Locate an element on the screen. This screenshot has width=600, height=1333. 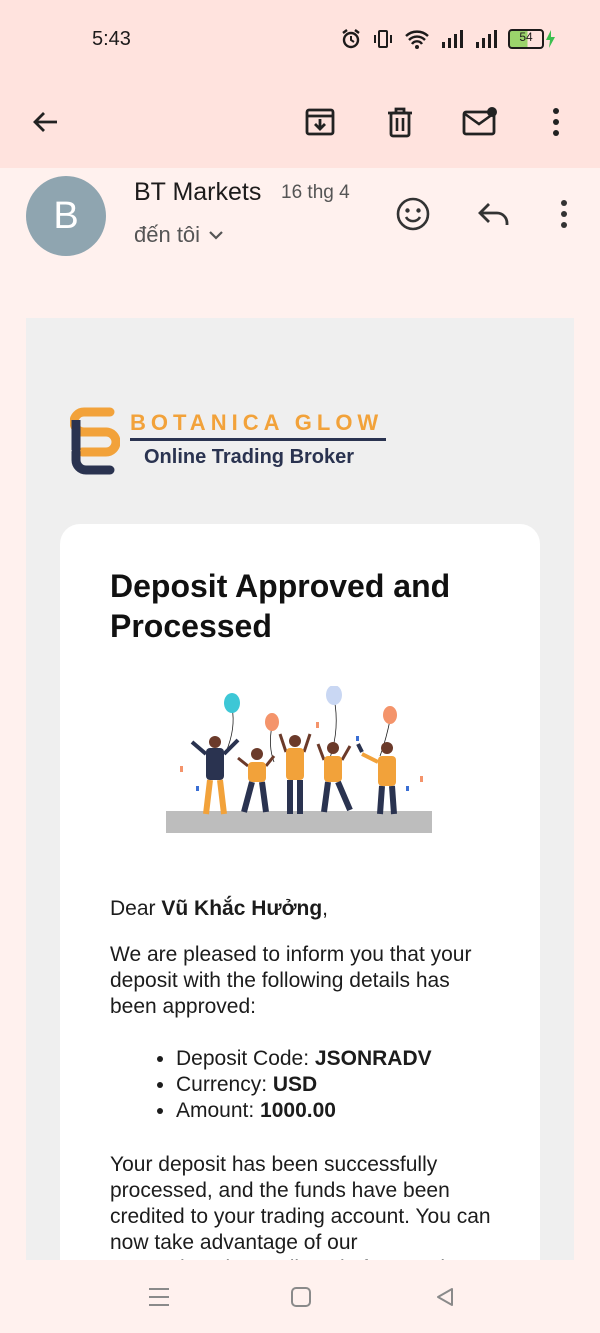
detail-label: Currency: is located at coordinates (224, 1084).